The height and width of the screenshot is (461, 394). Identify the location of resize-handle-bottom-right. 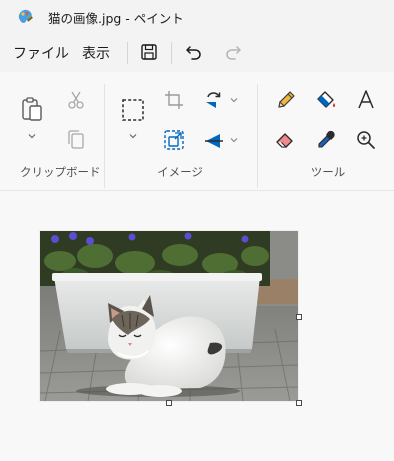
(299, 403).